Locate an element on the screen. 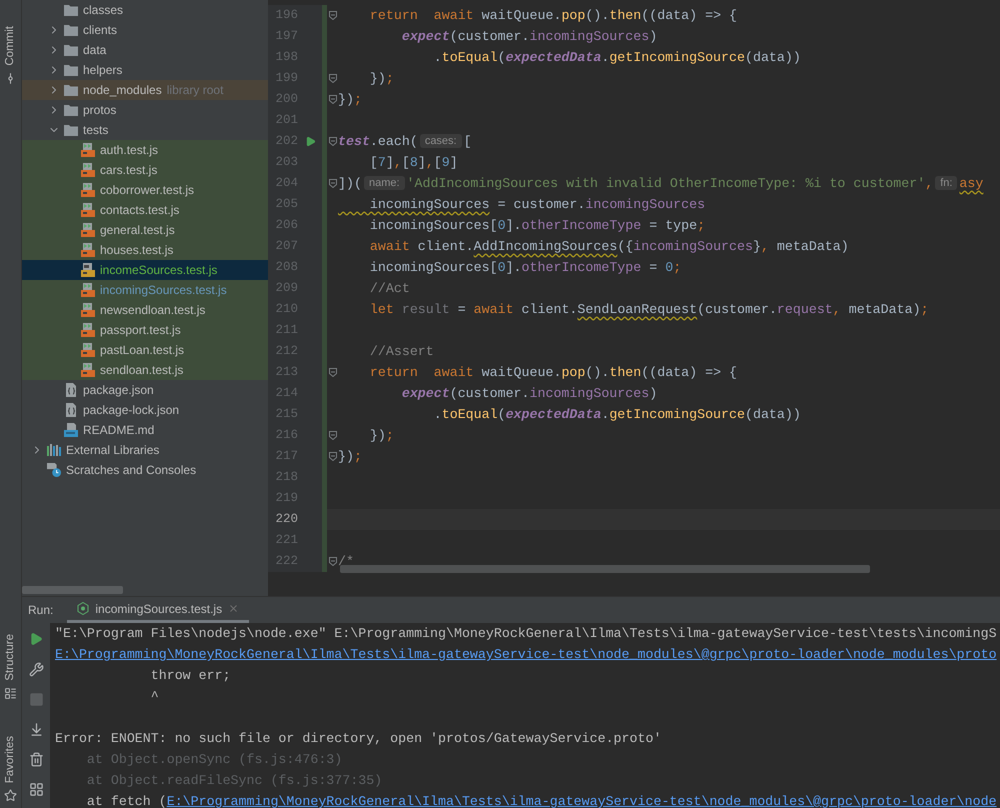  wrench-icon is located at coordinates (36, 669).